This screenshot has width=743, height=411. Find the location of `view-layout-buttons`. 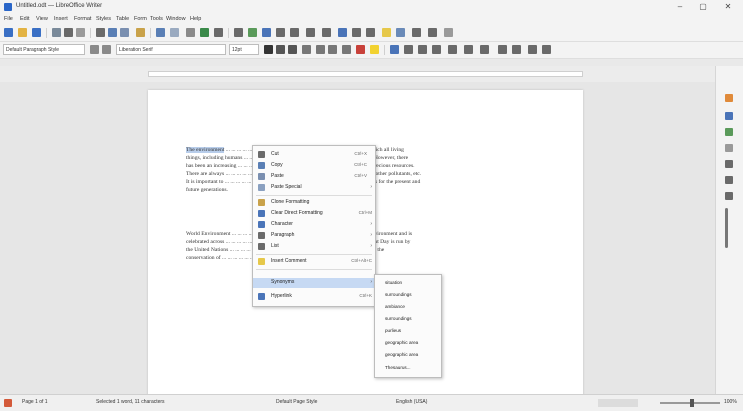

view-layout-buttons is located at coordinates (618, 403).